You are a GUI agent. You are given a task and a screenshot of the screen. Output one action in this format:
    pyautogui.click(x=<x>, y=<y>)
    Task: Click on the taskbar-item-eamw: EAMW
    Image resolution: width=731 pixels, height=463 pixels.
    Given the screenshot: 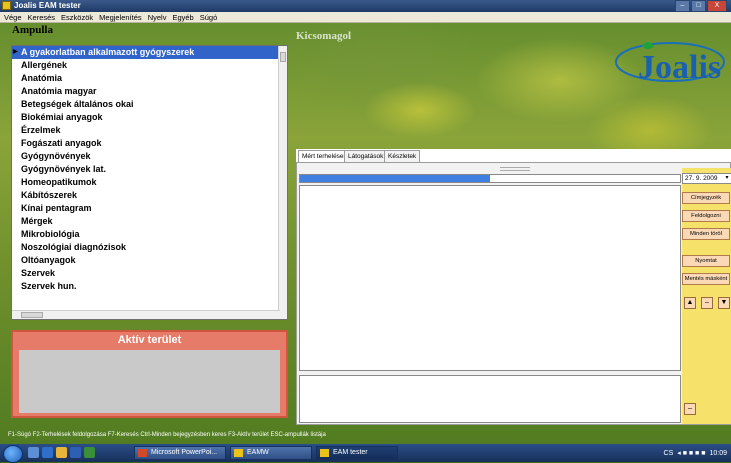 What is the action you would take?
    pyautogui.click(x=271, y=453)
    